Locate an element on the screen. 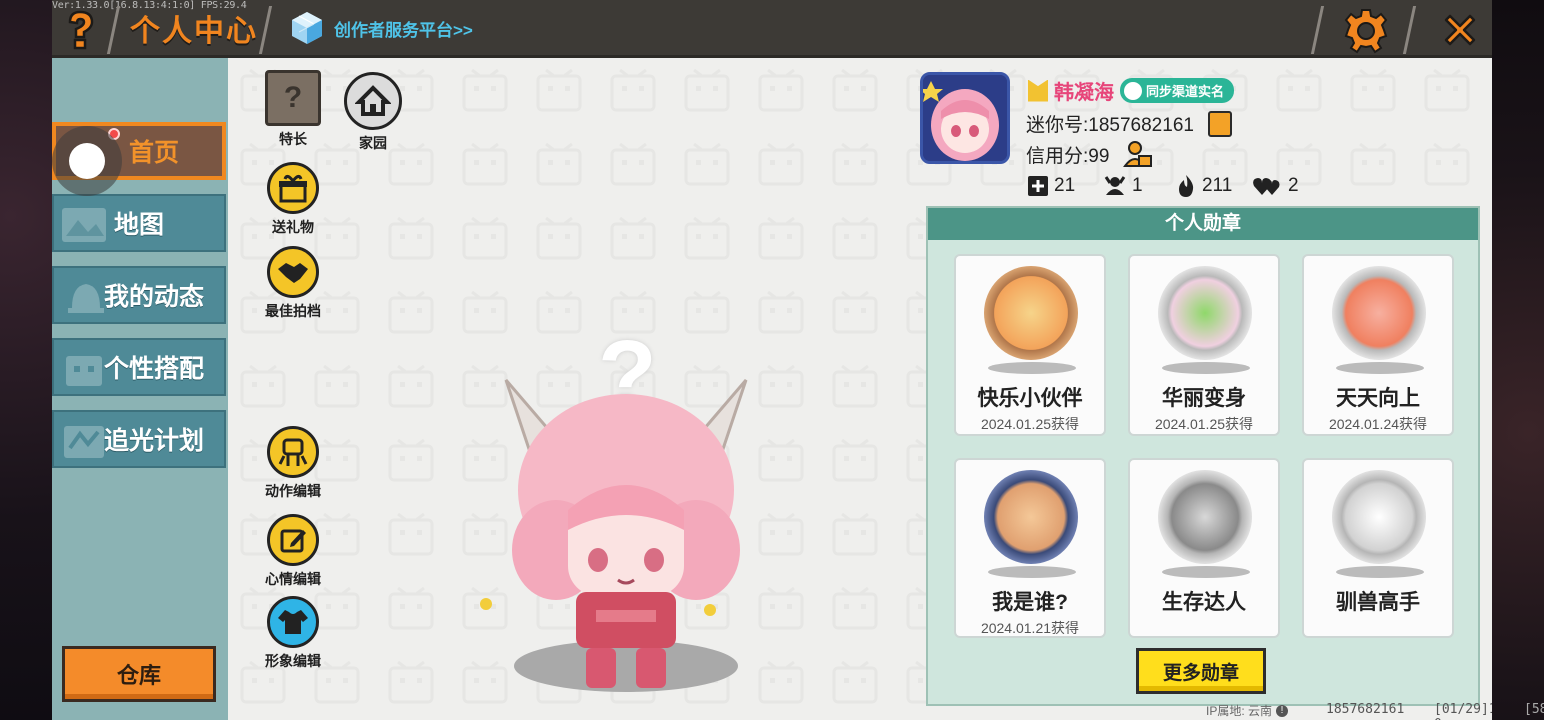 The width and height of the screenshot is (1544, 720). plus-icon is located at coordinates (1038, 186).